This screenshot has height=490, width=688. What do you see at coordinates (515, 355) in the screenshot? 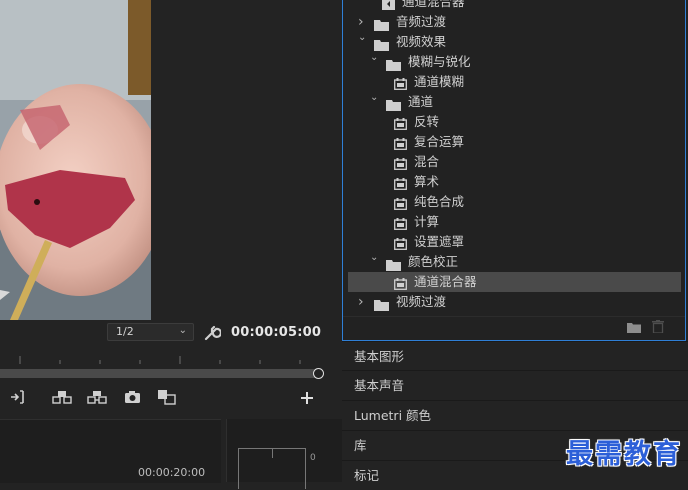
I see `panel-essential-graphics: 基本图形` at bounding box center [515, 355].